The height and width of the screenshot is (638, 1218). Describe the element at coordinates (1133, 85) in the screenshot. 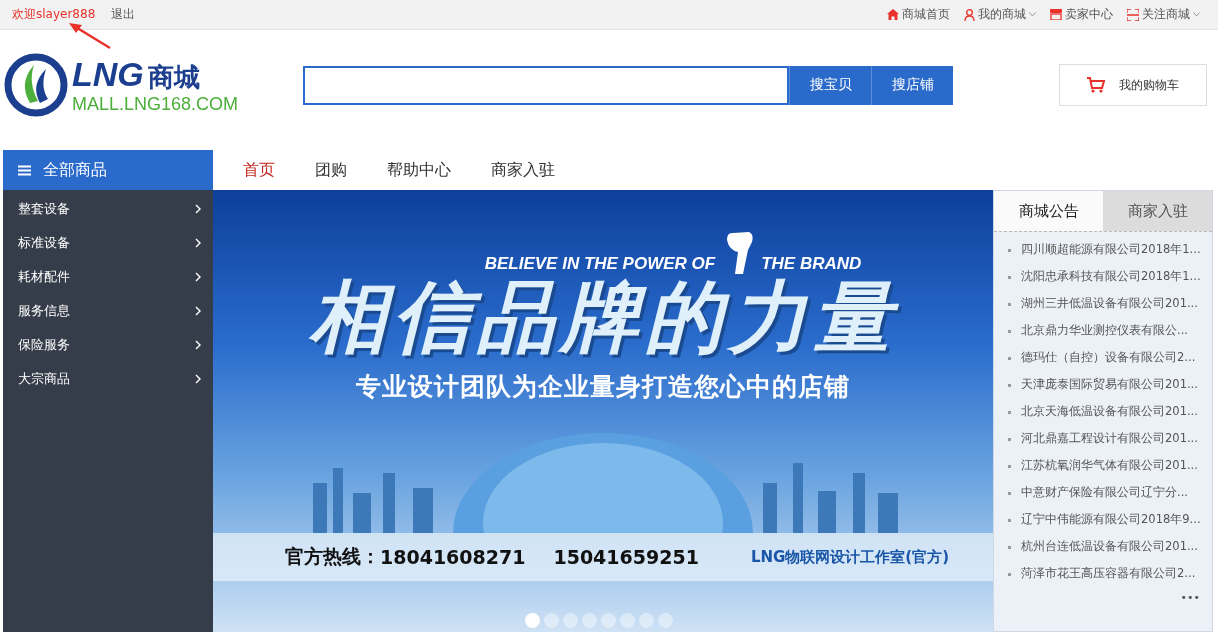

I see `cart-button: 我的购物车` at that location.